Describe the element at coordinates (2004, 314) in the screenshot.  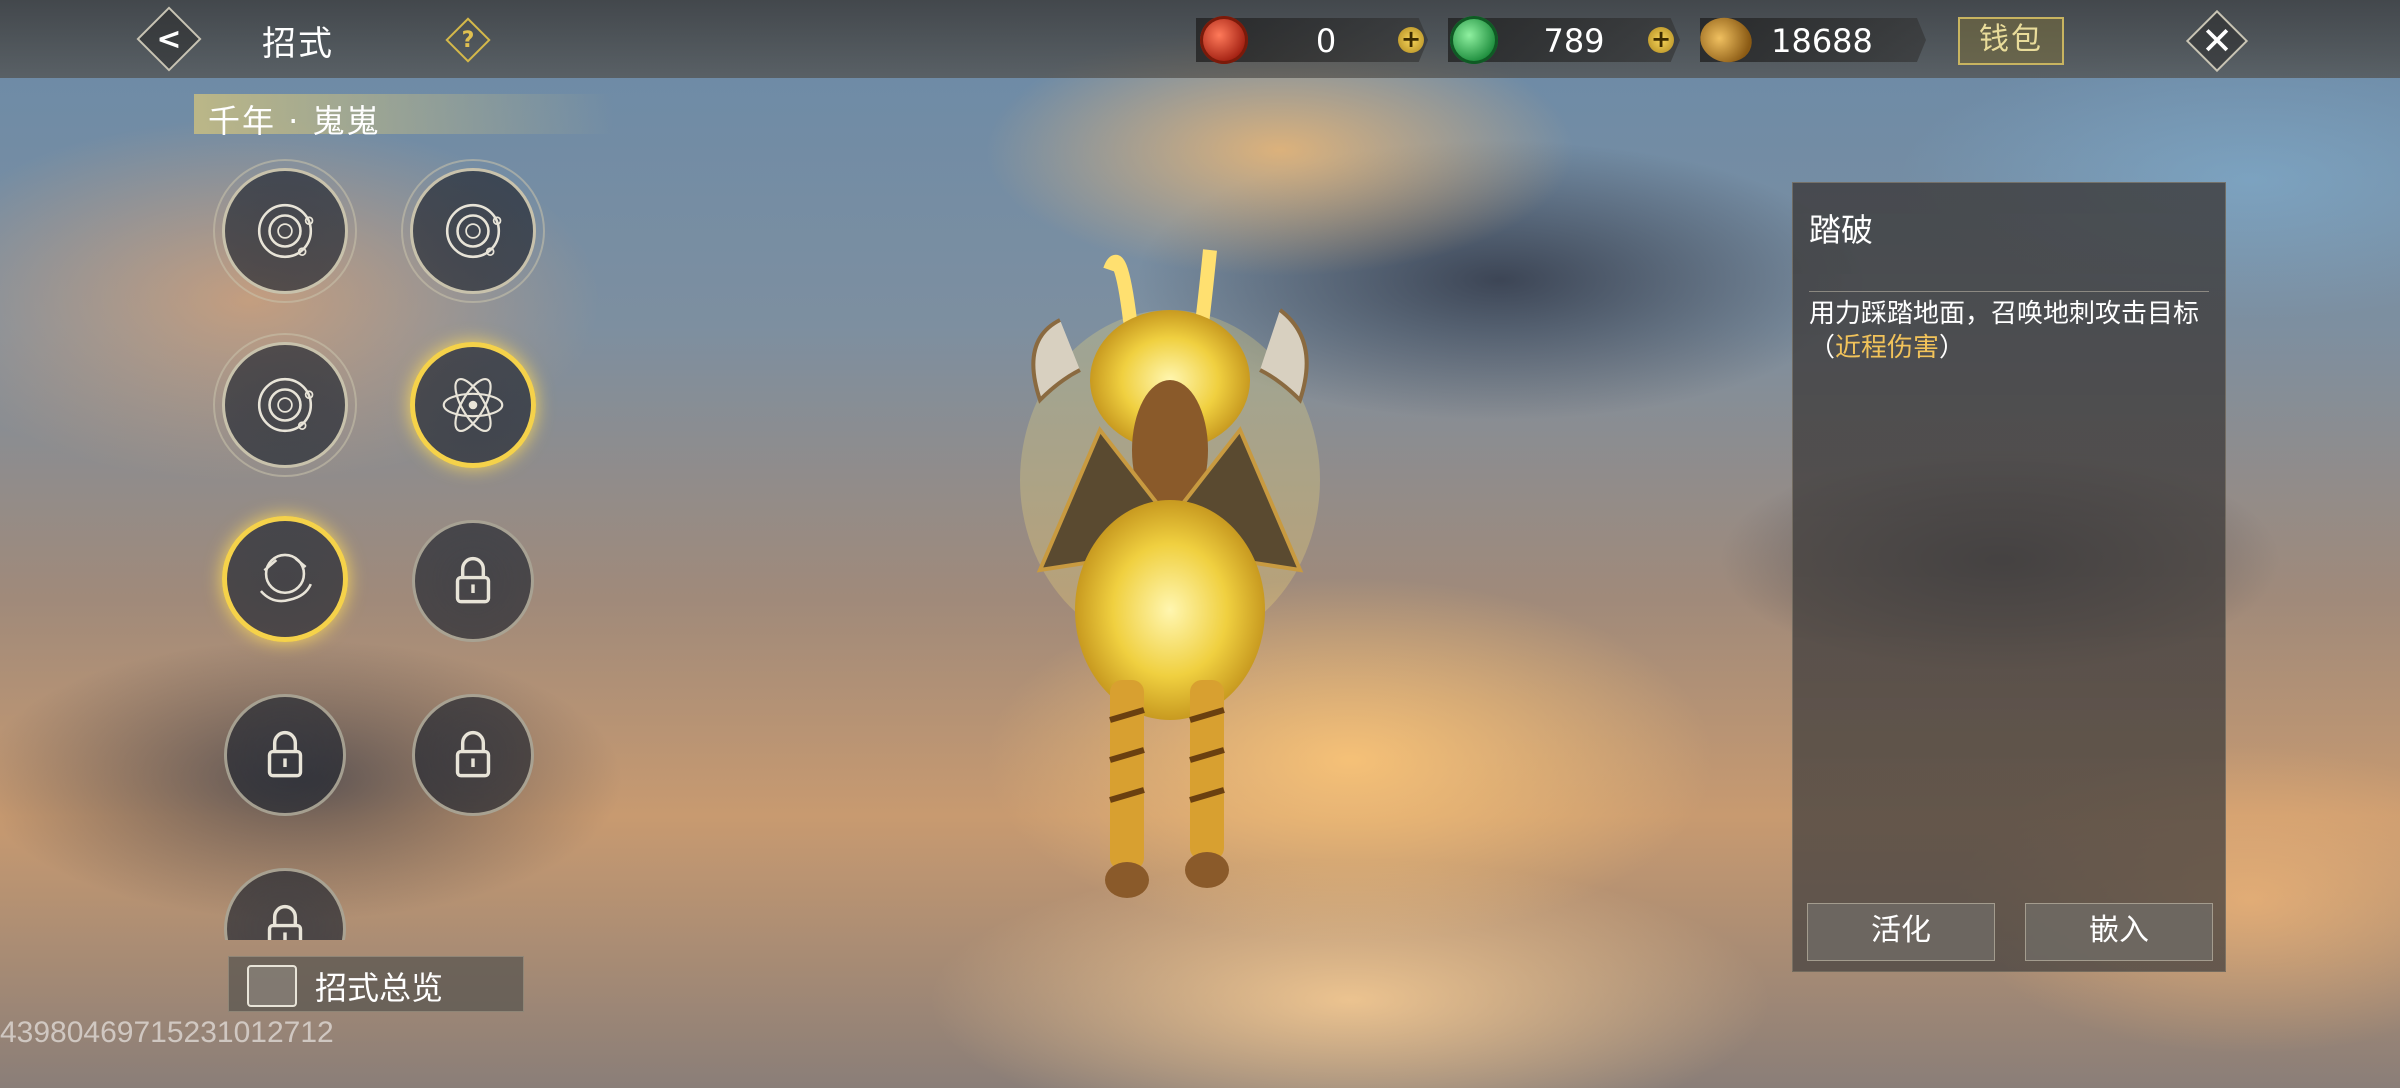
I see `skill-description-main: 用力踩踏地面，召唤地刺攻击目标` at that location.